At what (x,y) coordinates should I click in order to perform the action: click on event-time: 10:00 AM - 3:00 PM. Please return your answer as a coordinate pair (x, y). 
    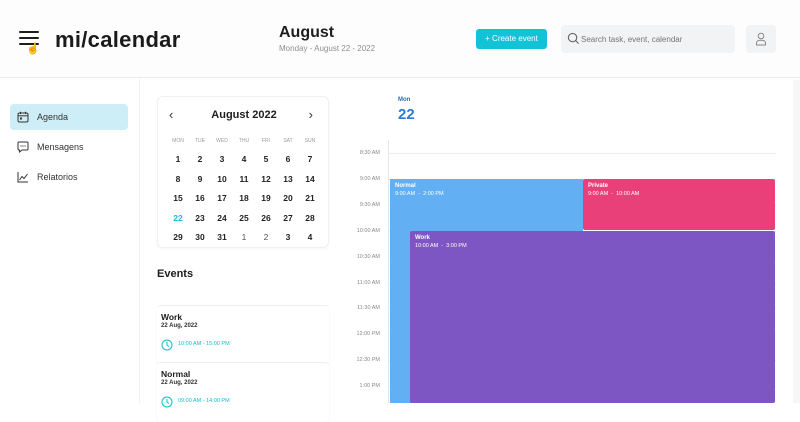
    Looking at the image, I should click on (441, 246).